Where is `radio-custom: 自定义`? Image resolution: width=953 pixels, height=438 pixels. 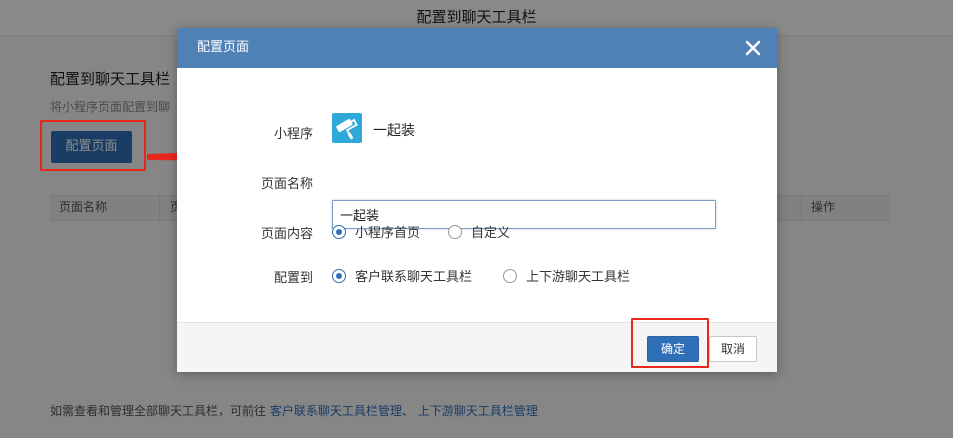 radio-custom: 自定义 is located at coordinates (479, 231).